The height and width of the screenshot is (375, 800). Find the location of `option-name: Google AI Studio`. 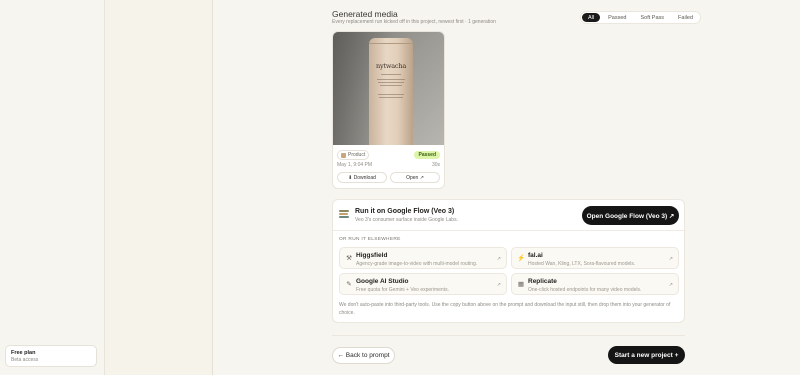

option-name: Google AI Studio is located at coordinates (382, 281).